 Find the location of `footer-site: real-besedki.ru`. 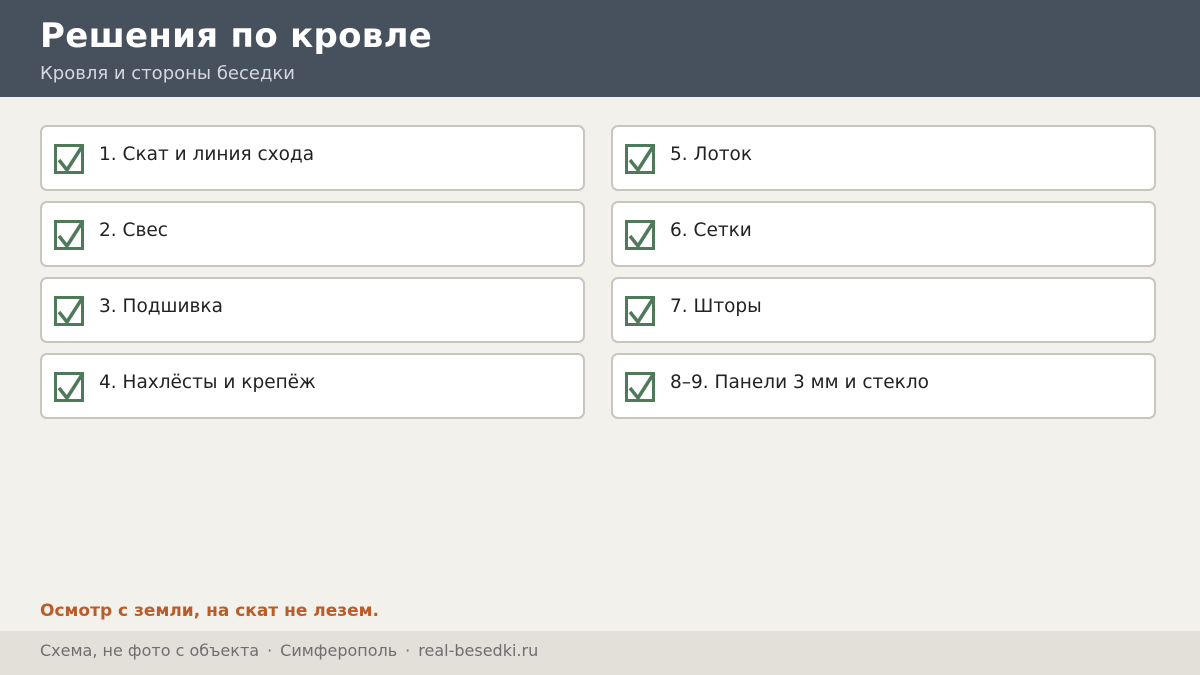

footer-site: real-besedki.ru is located at coordinates (478, 650).